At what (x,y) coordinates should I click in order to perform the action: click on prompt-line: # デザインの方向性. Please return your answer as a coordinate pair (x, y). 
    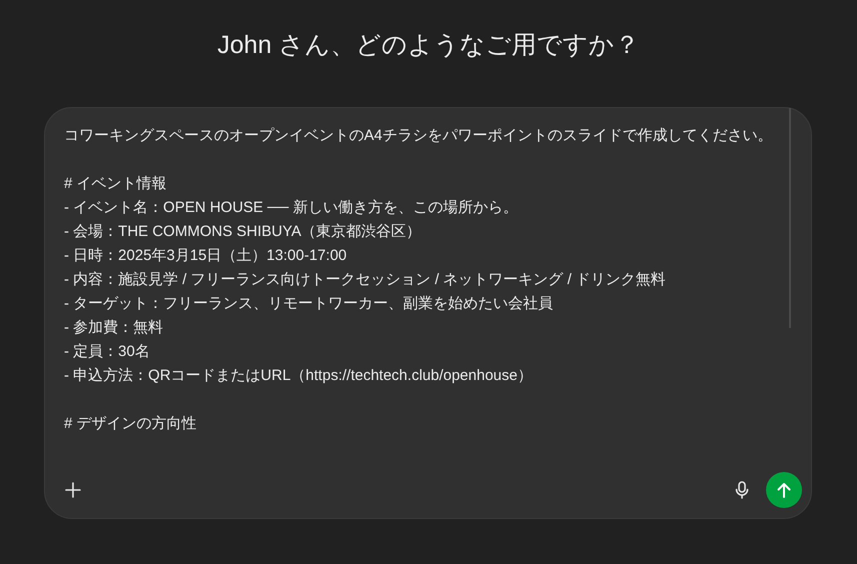
    Looking at the image, I should click on (130, 424).